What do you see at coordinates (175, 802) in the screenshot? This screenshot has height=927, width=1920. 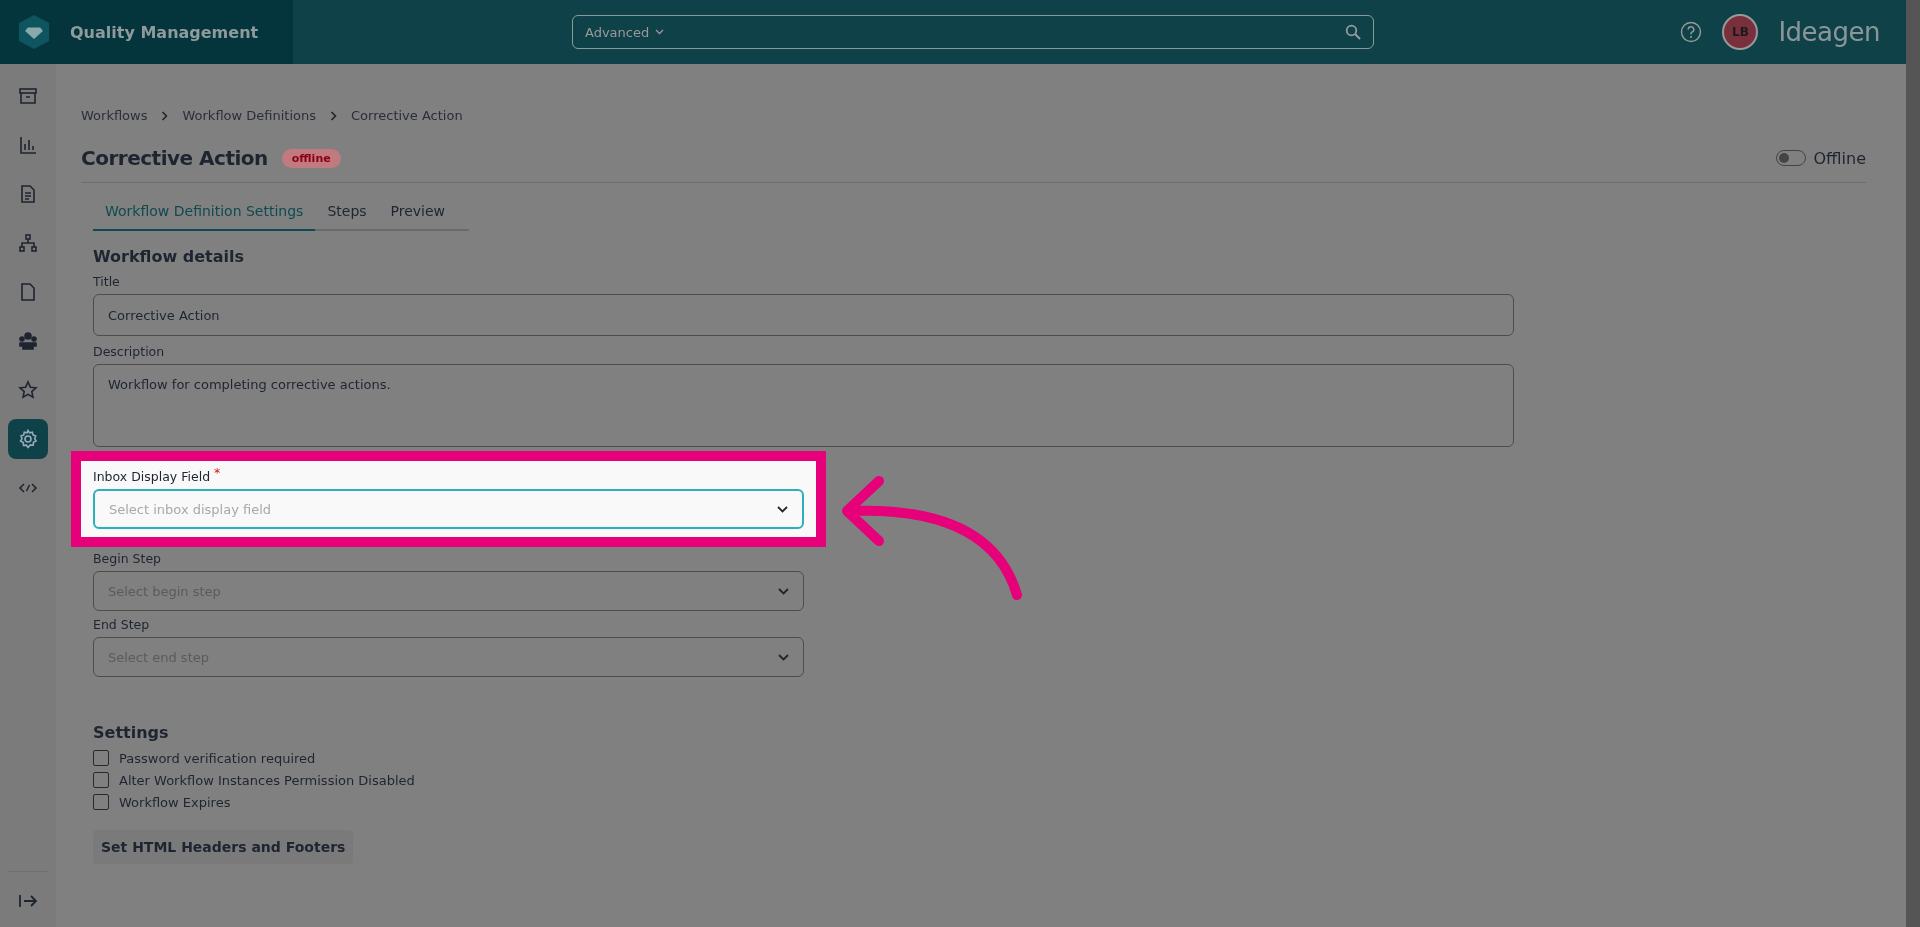 I see `checkbox-label: Workflow Expires` at bounding box center [175, 802].